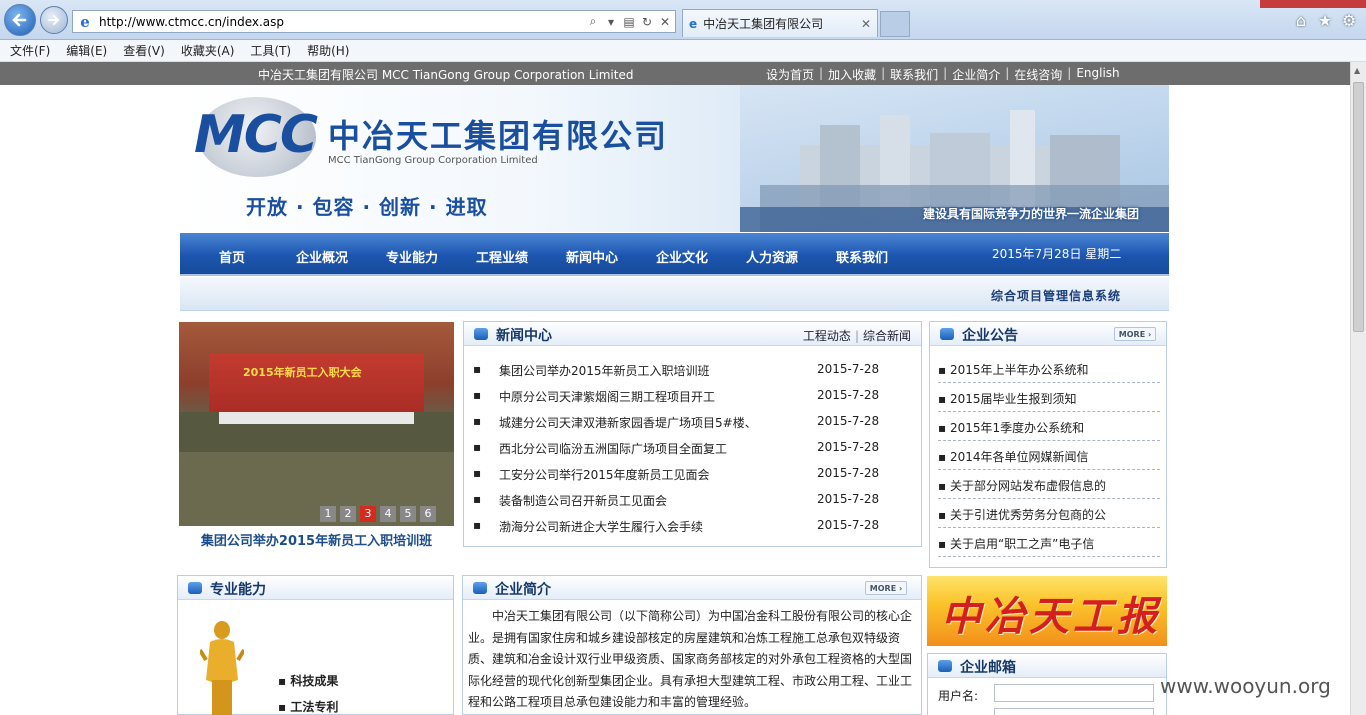 Image resolution: width=1366 pixels, height=715 pixels. What do you see at coordinates (316, 424) in the screenshot?
I see `news-slideshow: 2015年新员工入职大会 1 2 3 4 5 6` at bounding box center [316, 424].